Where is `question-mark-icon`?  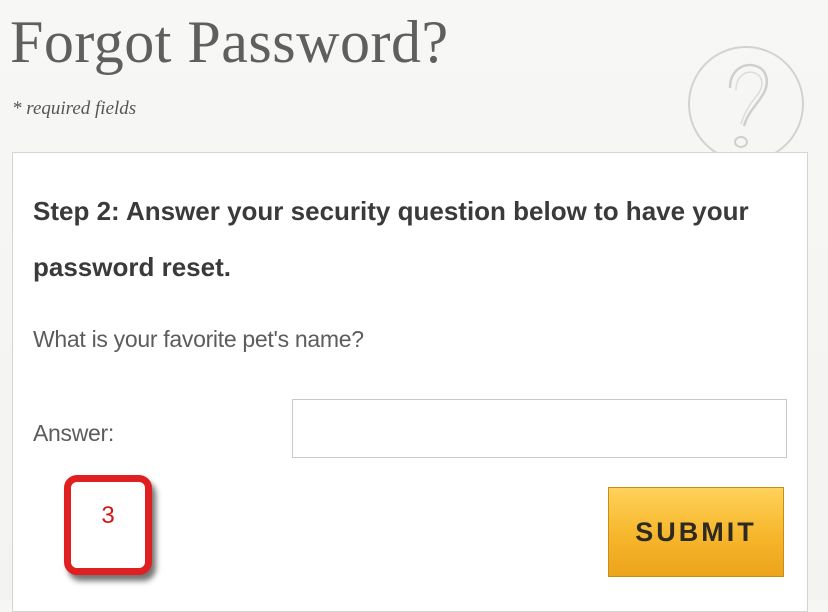 question-mark-icon is located at coordinates (746, 104).